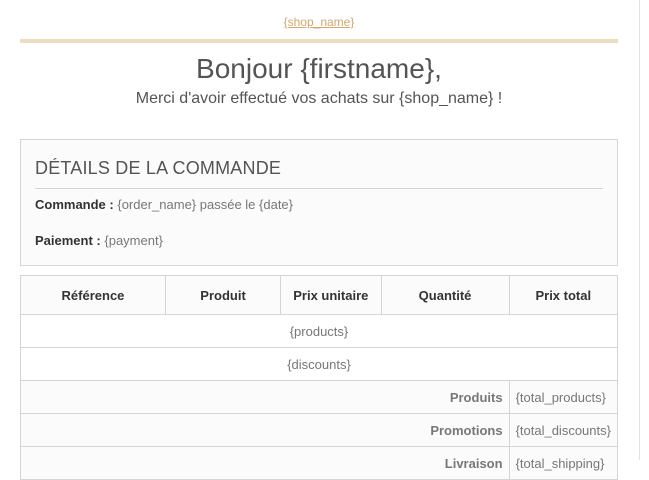 This screenshot has height=480, width=649. Describe the element at coordinates (563, 430) in the screenshot. I see `total-discounts-value: {total_discounts}` at that location.